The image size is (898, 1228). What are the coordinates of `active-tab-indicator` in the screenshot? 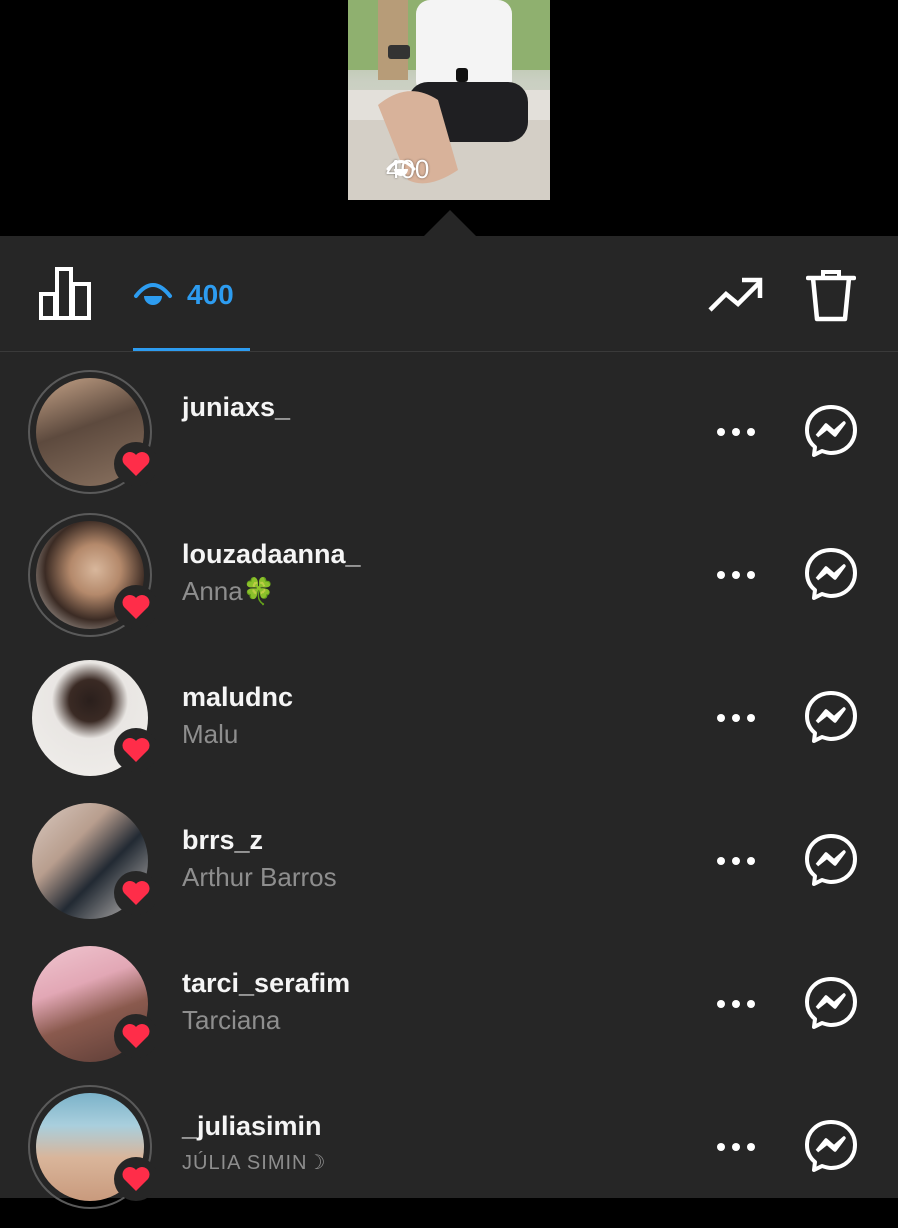 It's located at (191, 349).